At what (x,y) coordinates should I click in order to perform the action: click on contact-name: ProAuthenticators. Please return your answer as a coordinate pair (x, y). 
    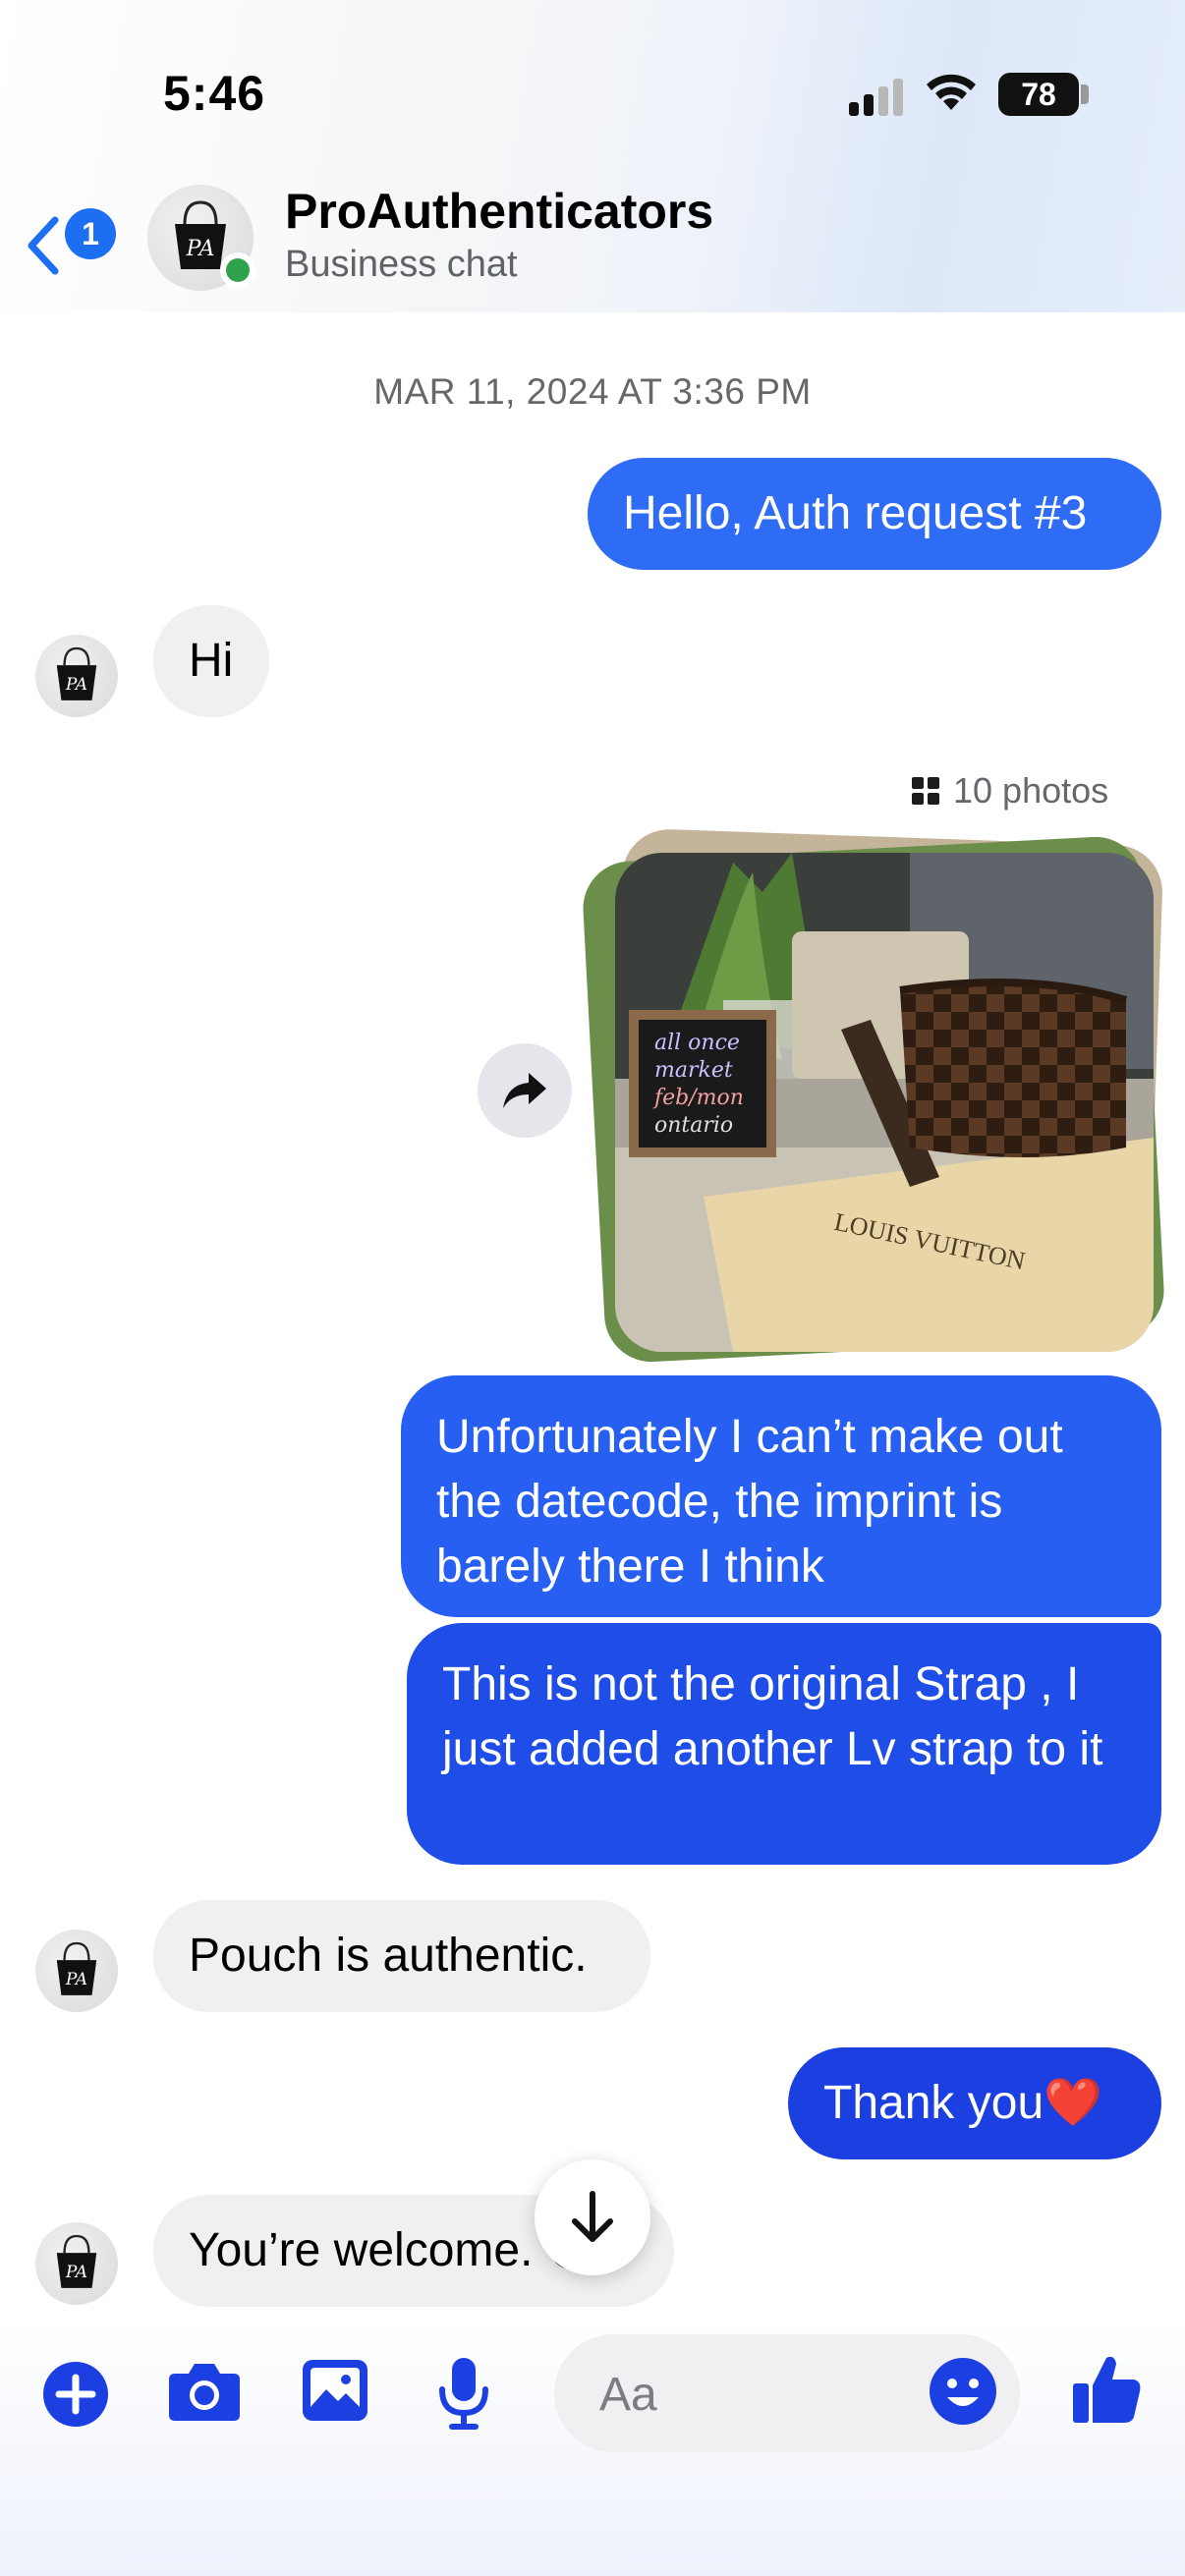
    Looking at the image, I should click on (499, 211).